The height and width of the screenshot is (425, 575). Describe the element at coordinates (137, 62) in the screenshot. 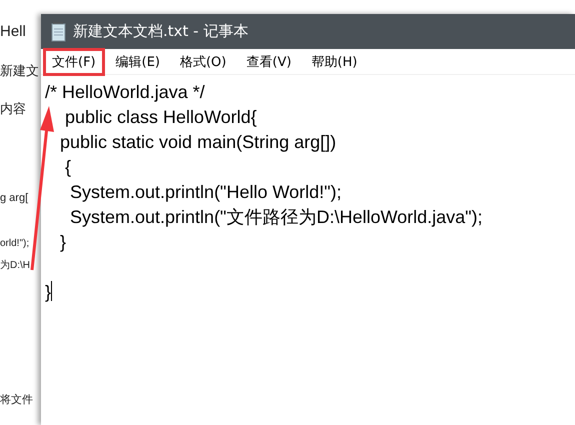

I see `menu-item: 编辑(E)` at that location.